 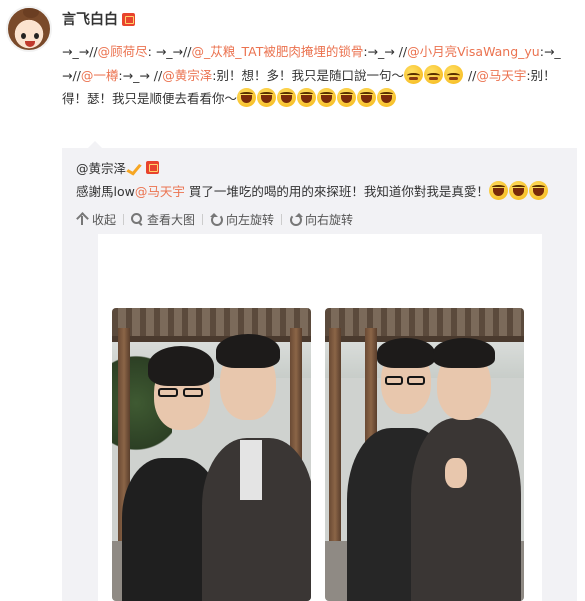 What do you see at coordinates (105, 191) in the screenshot?
I see `repost-text-before: 感謝馬low` at bounding box center [105, 191].